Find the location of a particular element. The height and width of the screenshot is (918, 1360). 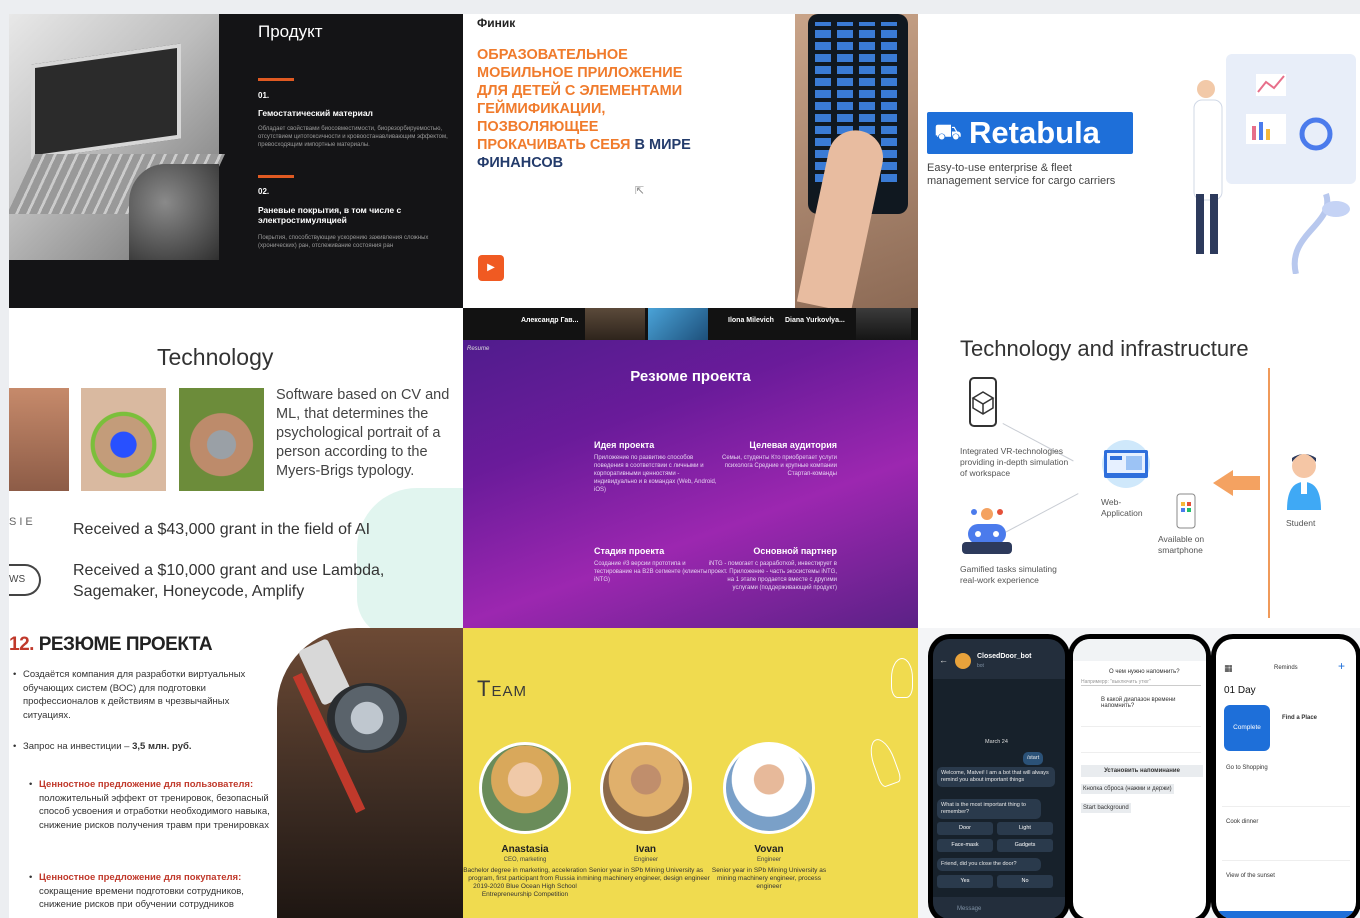

reply-button-light: Light is located at coordinates (1025, 828).